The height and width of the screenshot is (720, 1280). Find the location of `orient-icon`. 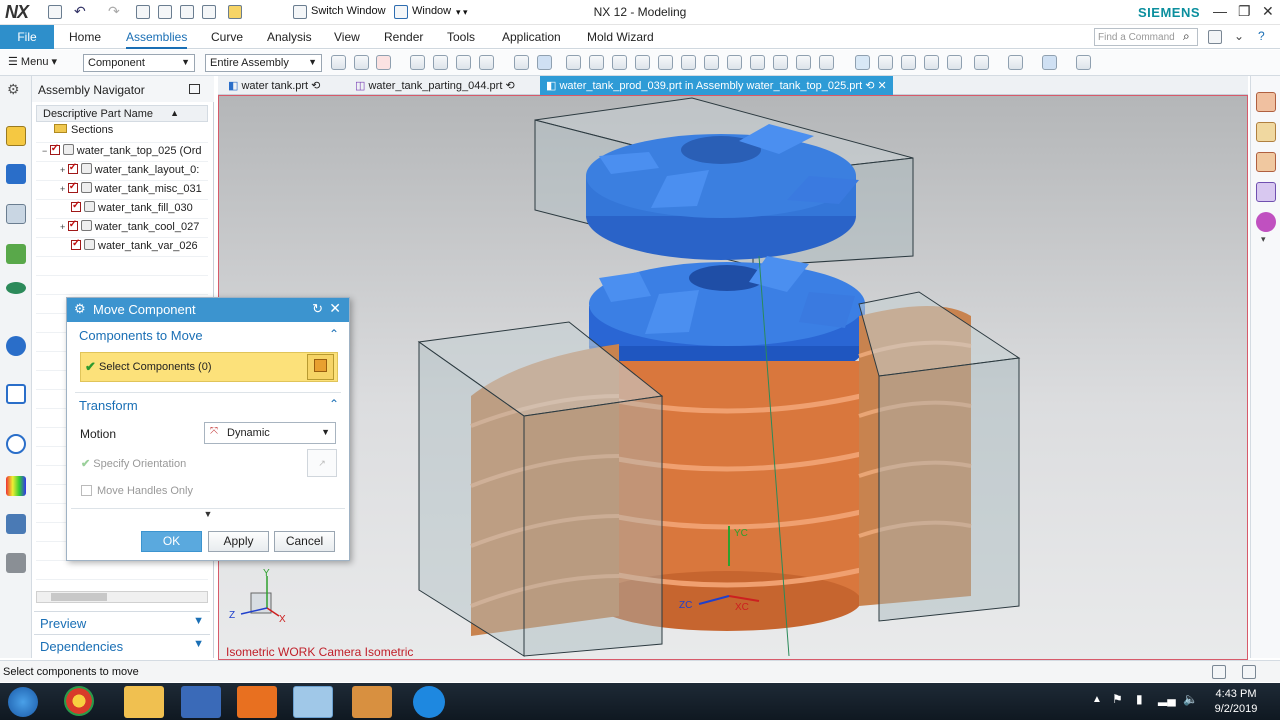

orient-icon is located at coordinates (931, 62).